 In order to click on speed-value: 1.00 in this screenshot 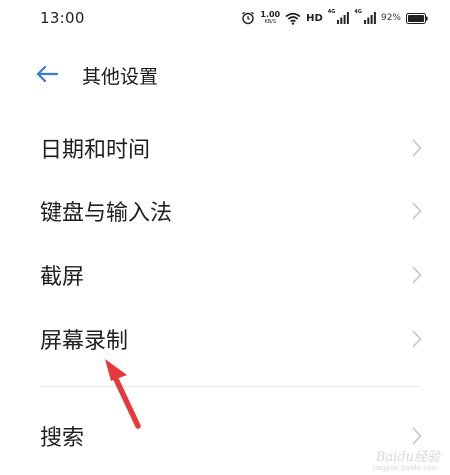, I will do `click(270, 14)`.